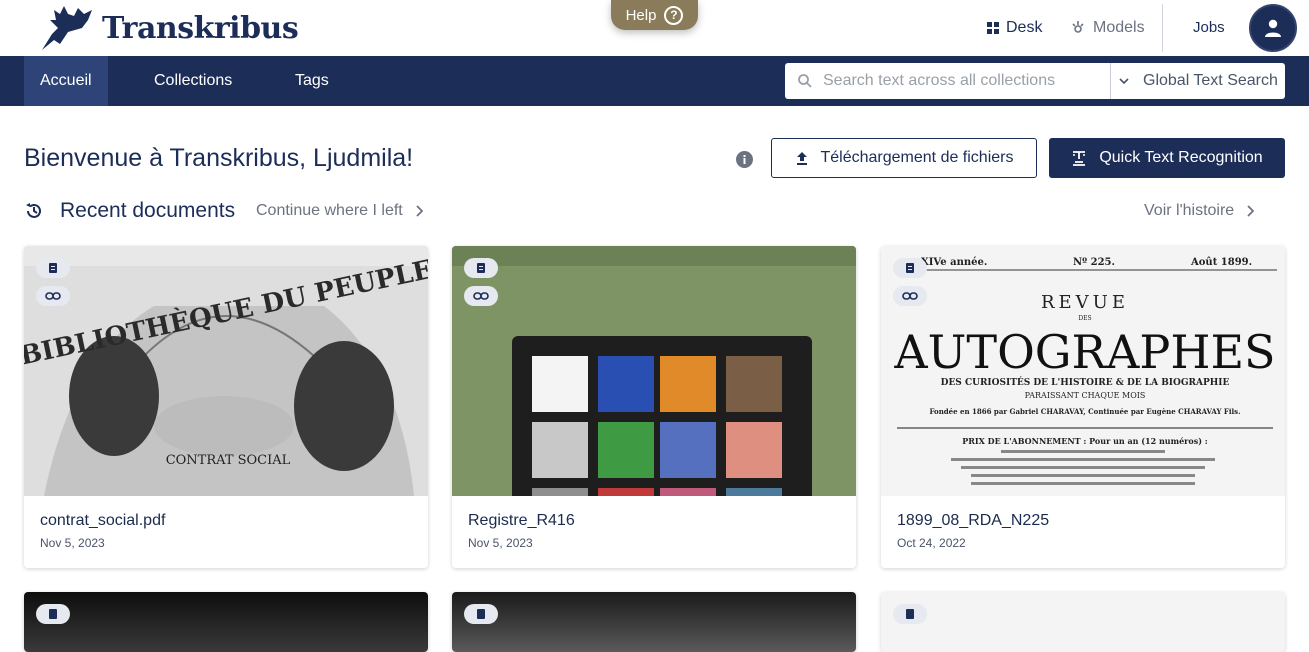 This screenshot has height=652, width=1309. What do you see at coordinates (973, 520) in the screenshot?
I see `document-name: 1899_08_RDA_N225` at bounding box center [973, 520].